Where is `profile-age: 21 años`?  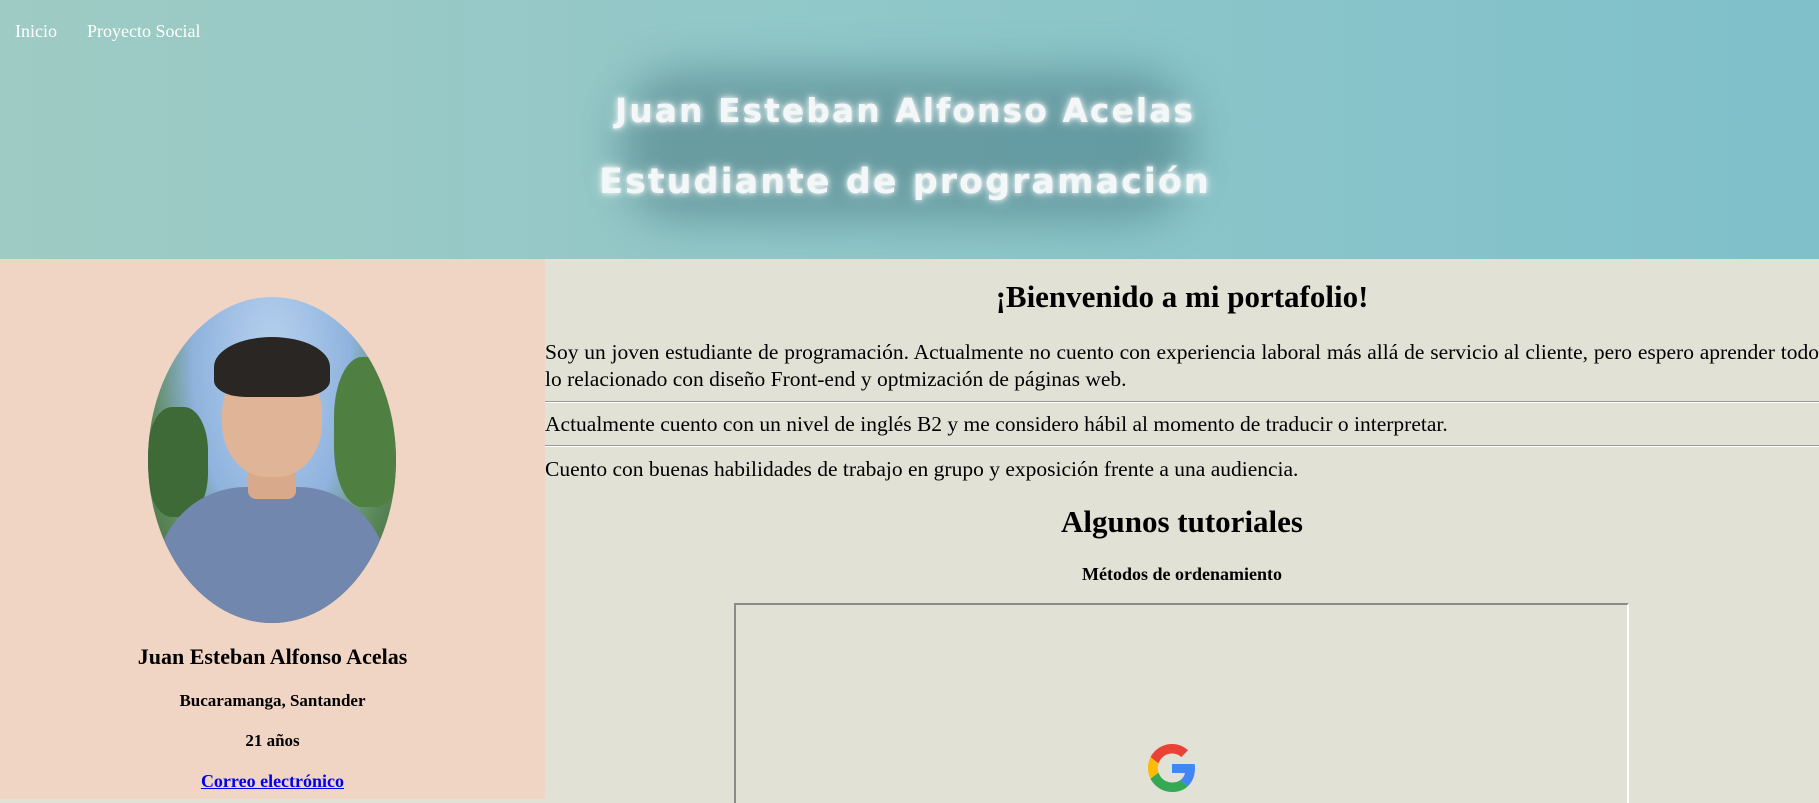
profile-age: 21 años is located at coordinates (272, 740).